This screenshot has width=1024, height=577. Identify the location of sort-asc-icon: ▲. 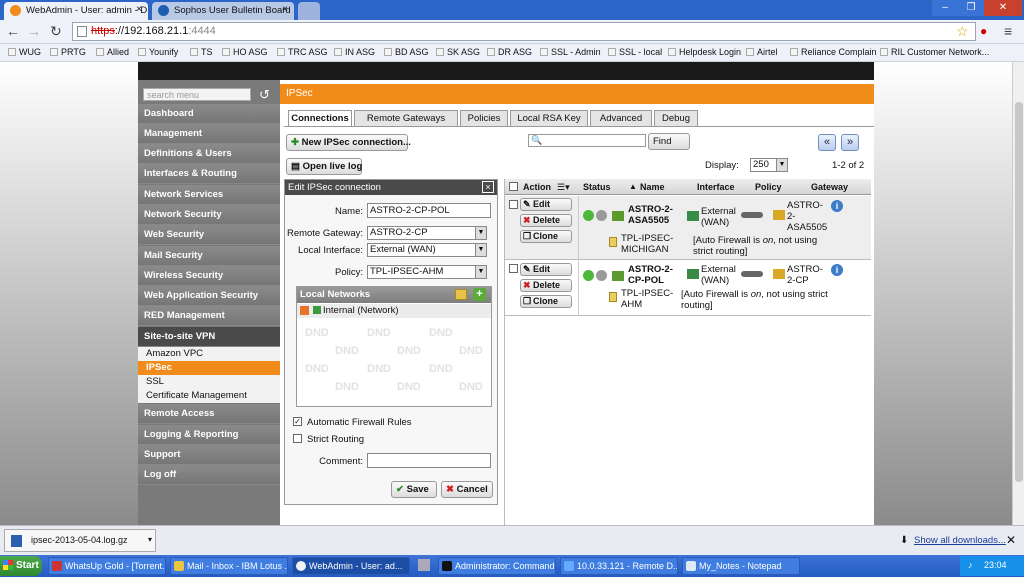
(633, 186).